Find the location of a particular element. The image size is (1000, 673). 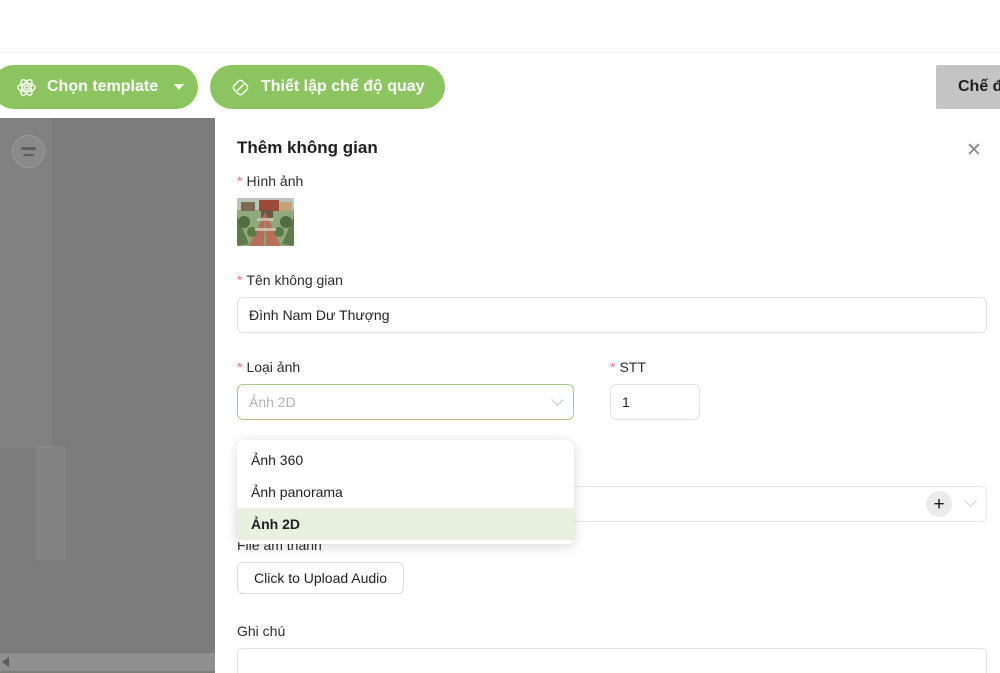

image-type-dropdown: Ảnh 360 Ảnh panorama Ảnh 2D is located at coordinates (405, 492).